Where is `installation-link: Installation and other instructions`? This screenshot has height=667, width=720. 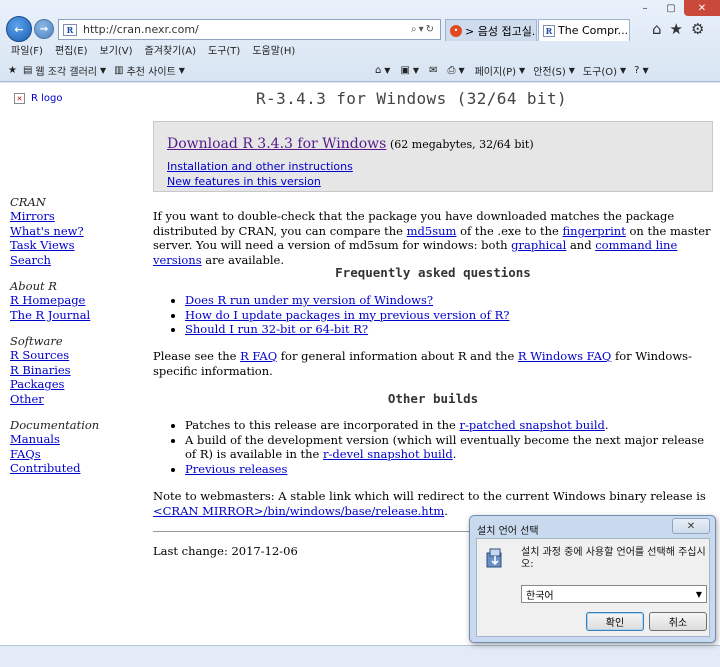 installation-link: Installation and other instructions is located at coordinates (432, 166).